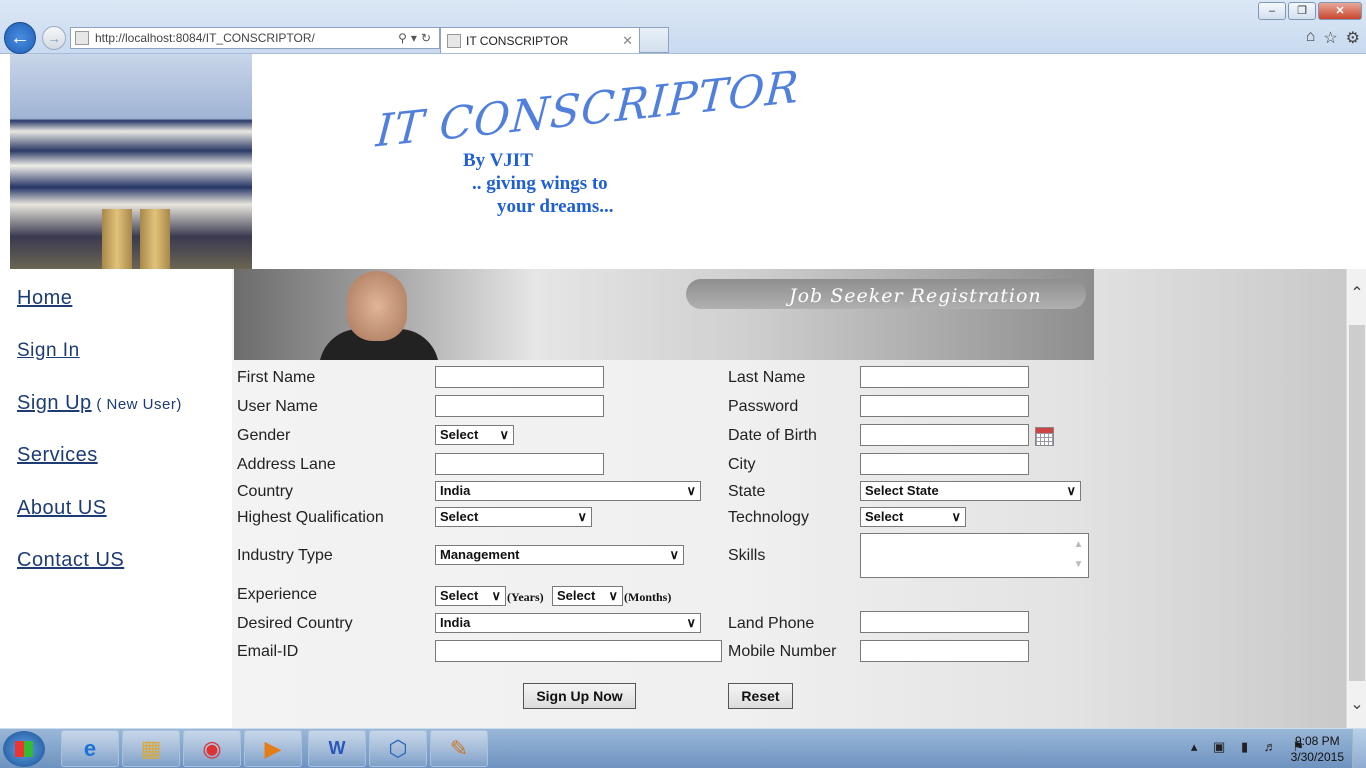 The width and height of the screenshot is (1366, 768). I want to click on address-input, so click(519, 464).